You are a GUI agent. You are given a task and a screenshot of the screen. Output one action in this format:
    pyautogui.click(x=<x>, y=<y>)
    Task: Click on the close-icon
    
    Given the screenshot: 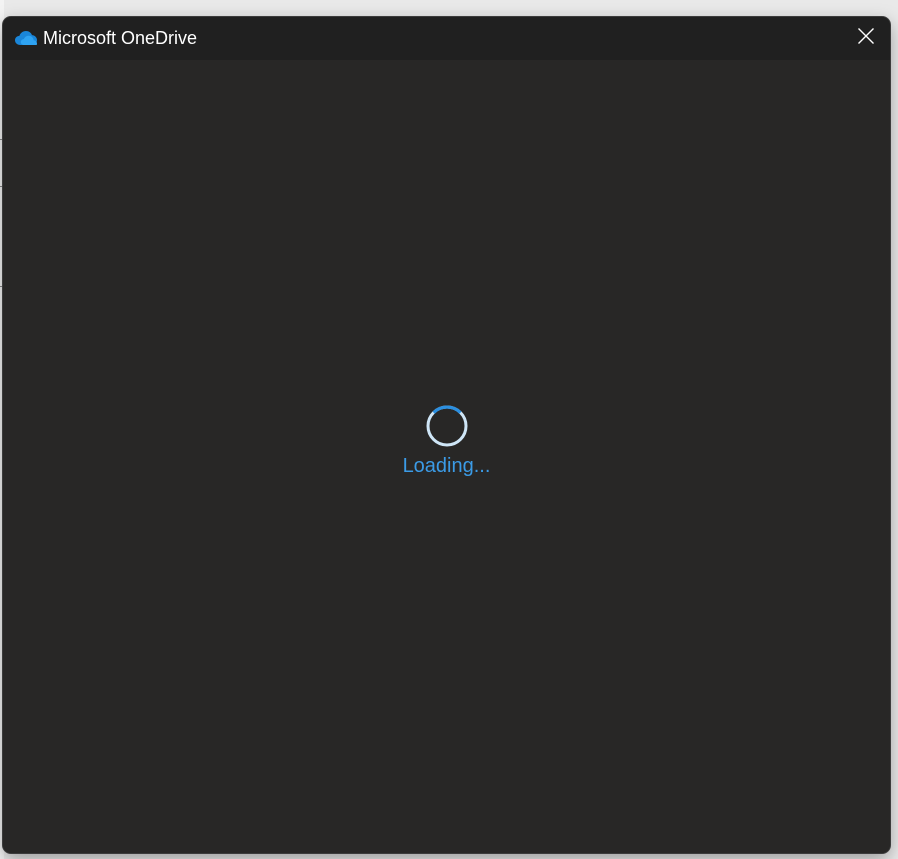 What is the action you would take?
    pyautogui.click(x=866, y=38)
    